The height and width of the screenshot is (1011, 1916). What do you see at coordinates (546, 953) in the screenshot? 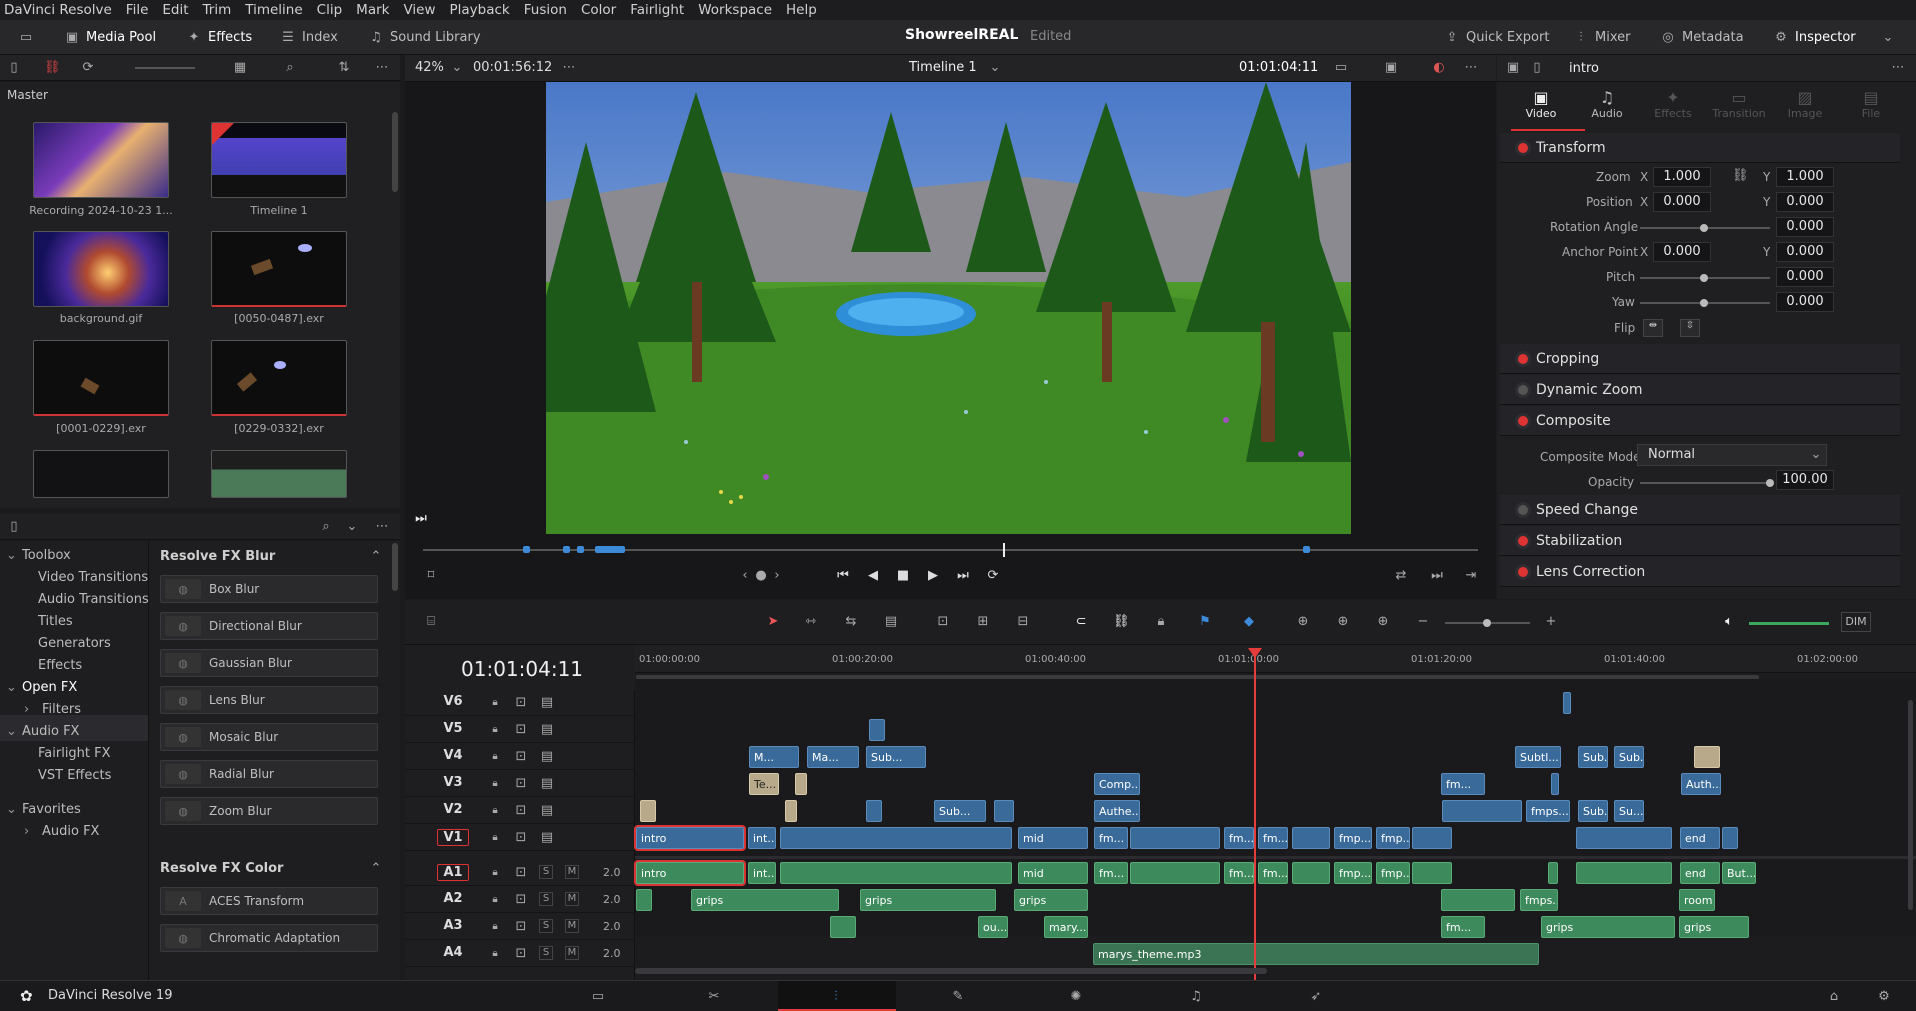
I see `solo-button: S` at bounding box center [546, 953].